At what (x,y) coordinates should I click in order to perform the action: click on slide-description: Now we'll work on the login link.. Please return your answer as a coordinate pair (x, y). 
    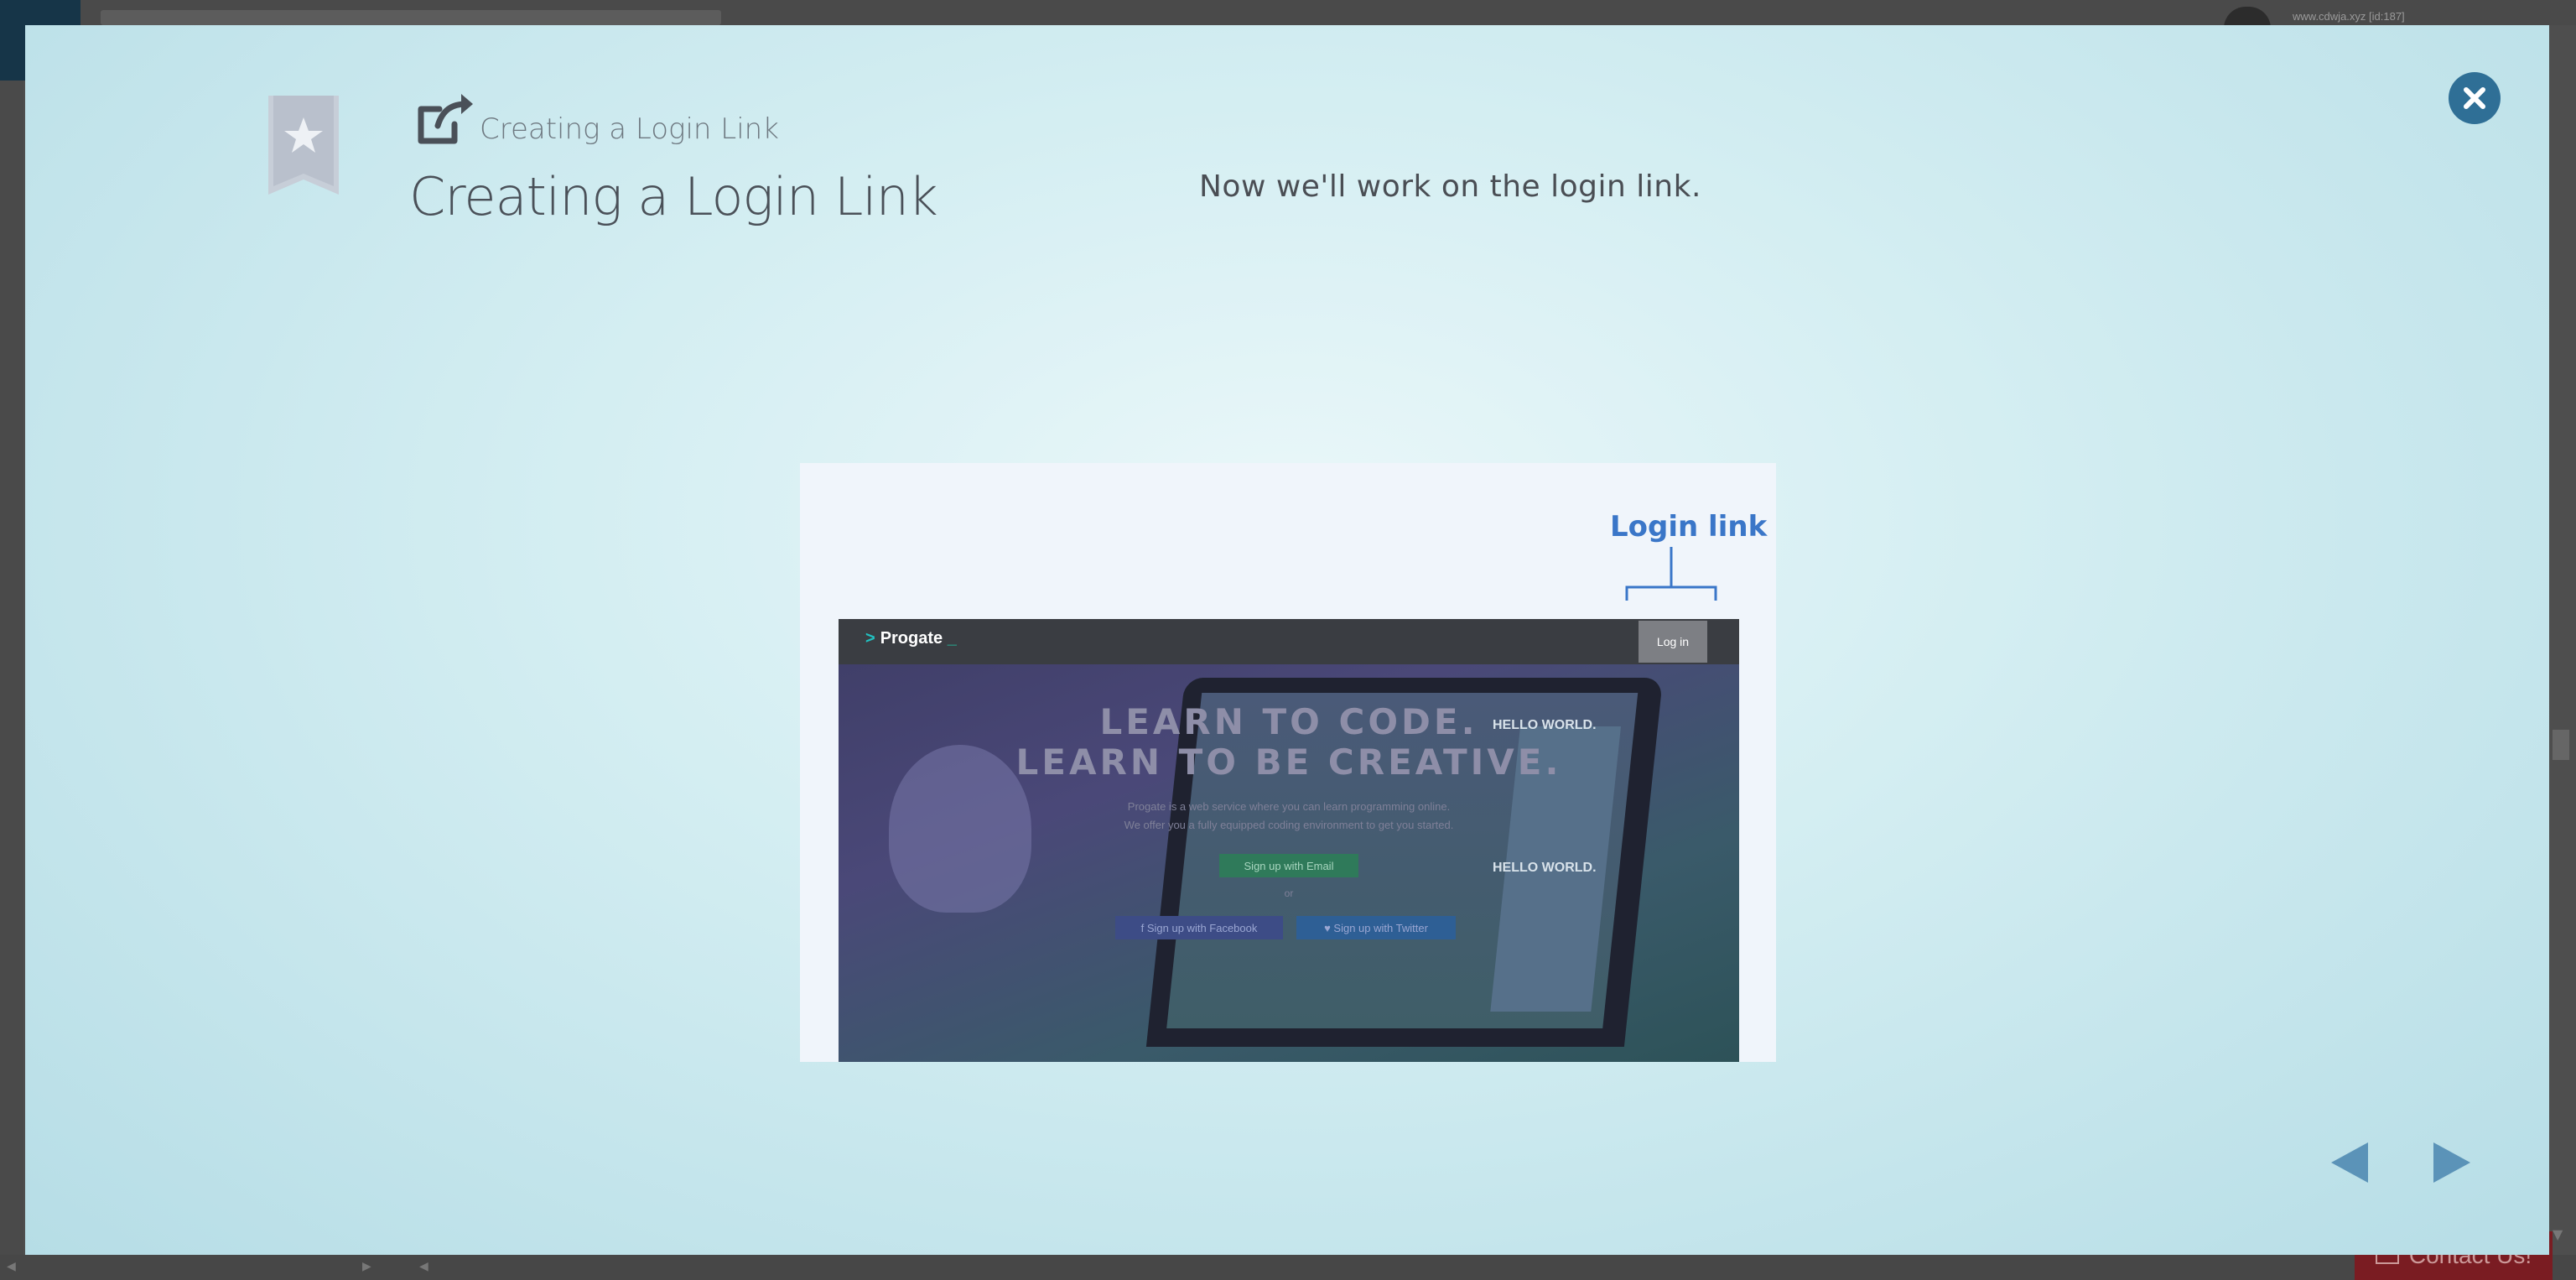
    Looking at the image, I should click on (1450, 186).